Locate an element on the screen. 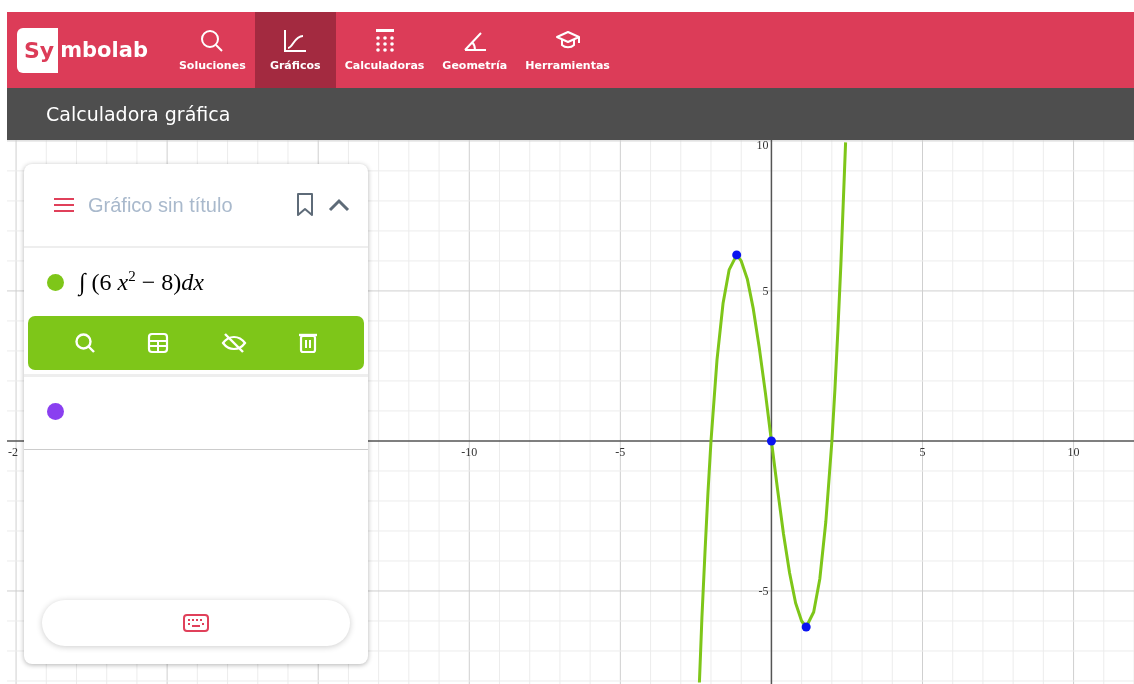 The width and height of the screenshot is (1134, 684). y-tick-label: -5 is located at coordinates (763, 591).